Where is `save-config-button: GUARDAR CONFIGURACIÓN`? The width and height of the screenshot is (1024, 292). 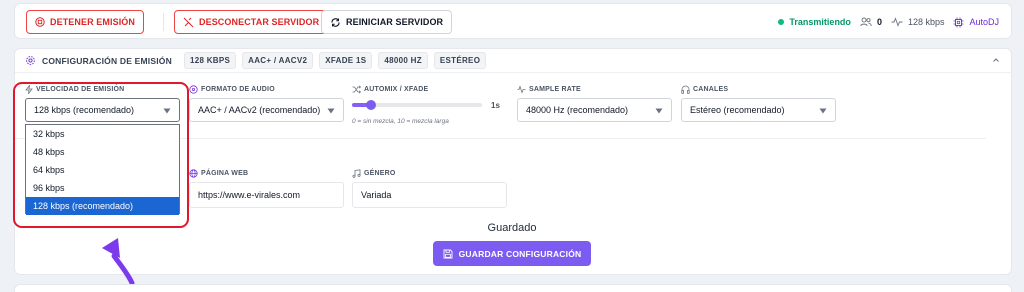 save-config-button: GUARDAR CONFIGURACIÓN is located at coordinates (512, 253).